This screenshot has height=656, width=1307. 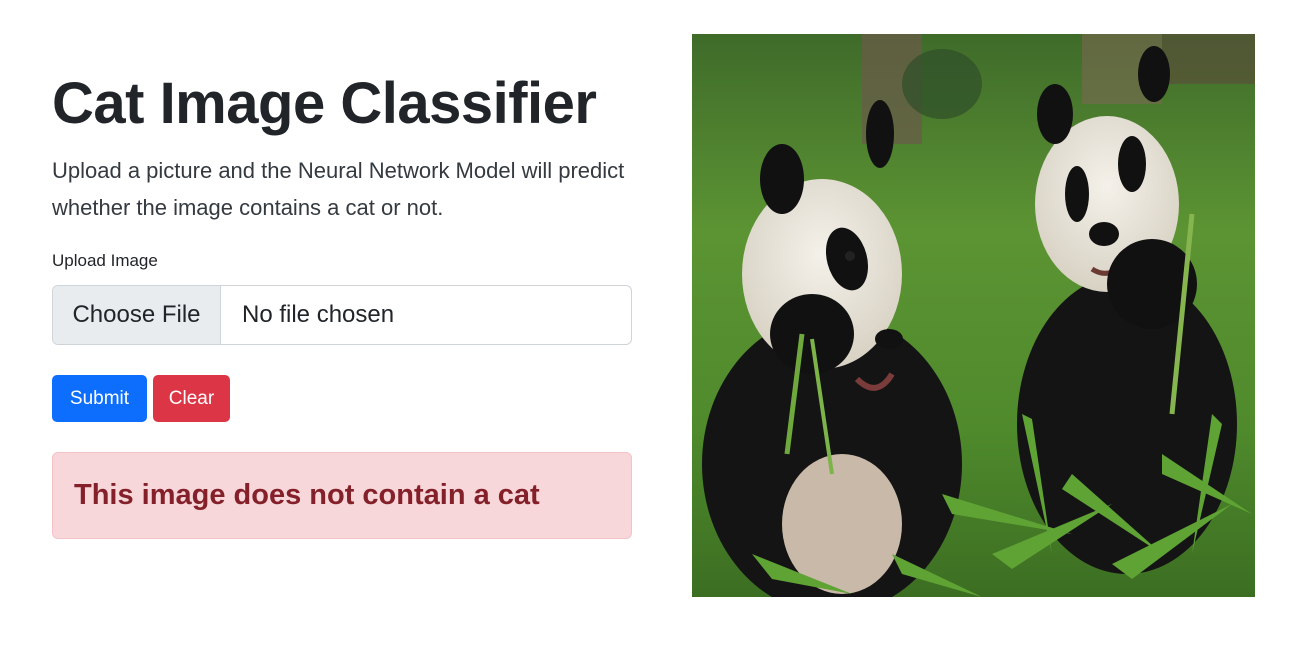 I want to click on form-actions: Submit Clear, so click(x=141, y=398).